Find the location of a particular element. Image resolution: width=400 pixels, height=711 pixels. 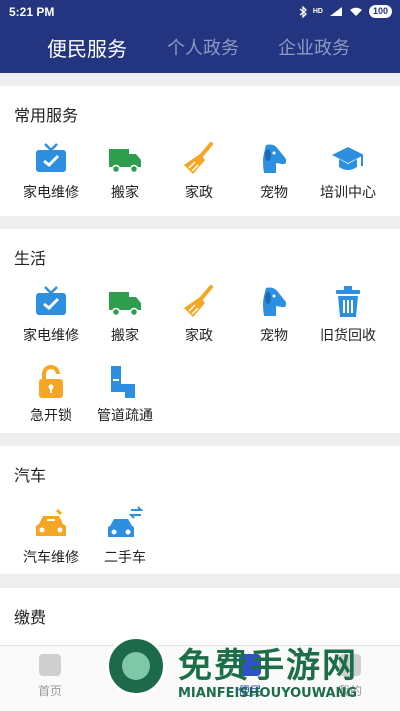

watermark: 免费手游网 MIANFEISHOUYOUWANG is located at coordinates (250, 672).